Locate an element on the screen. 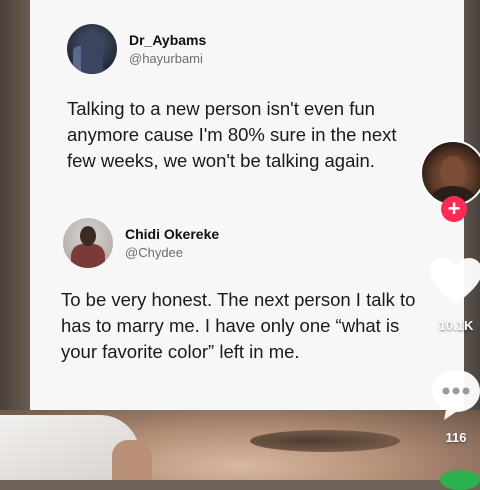 This screenshot has height=490, width=480. tweet1-avatar is located at coordinates (92, 49).